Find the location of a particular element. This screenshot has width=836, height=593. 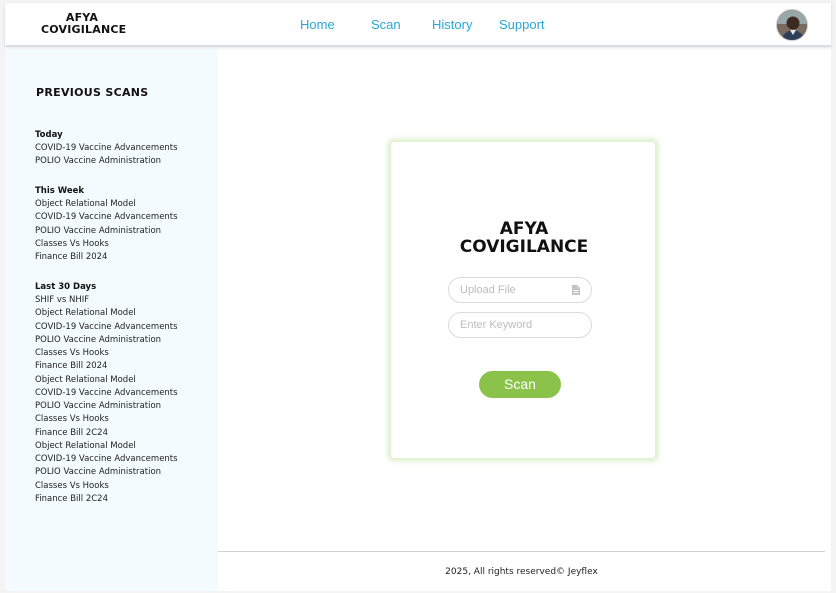

logo: AFYA COVIGILANCE is located at coordinates (84, 24).